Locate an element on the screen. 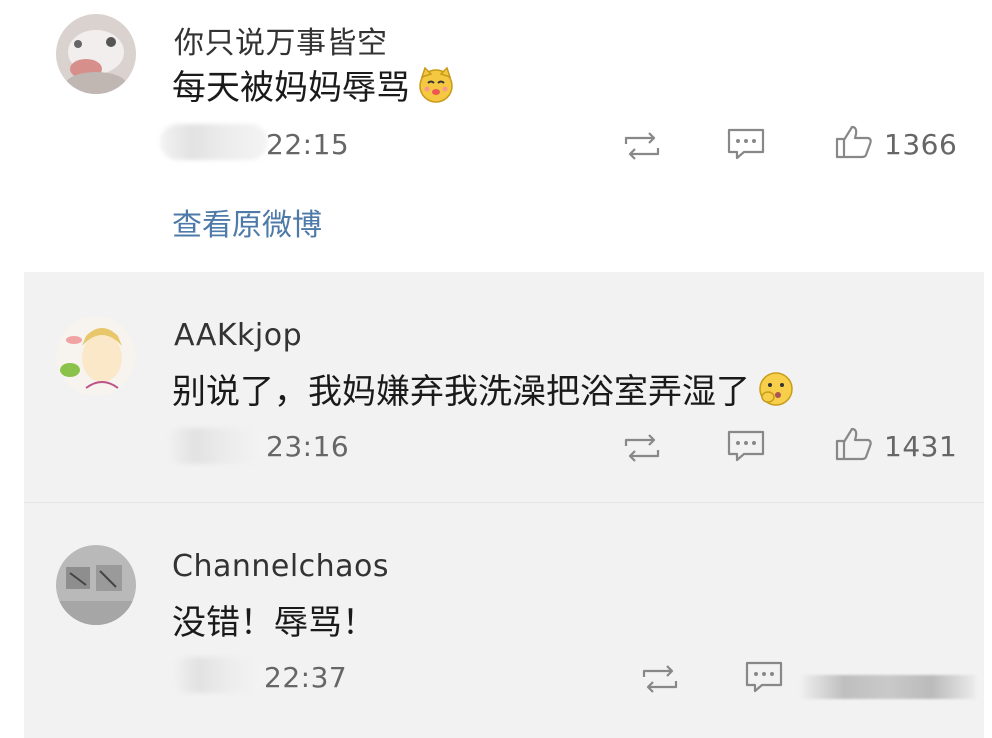  like-count: 1431 is located at coordinates (921, 446).